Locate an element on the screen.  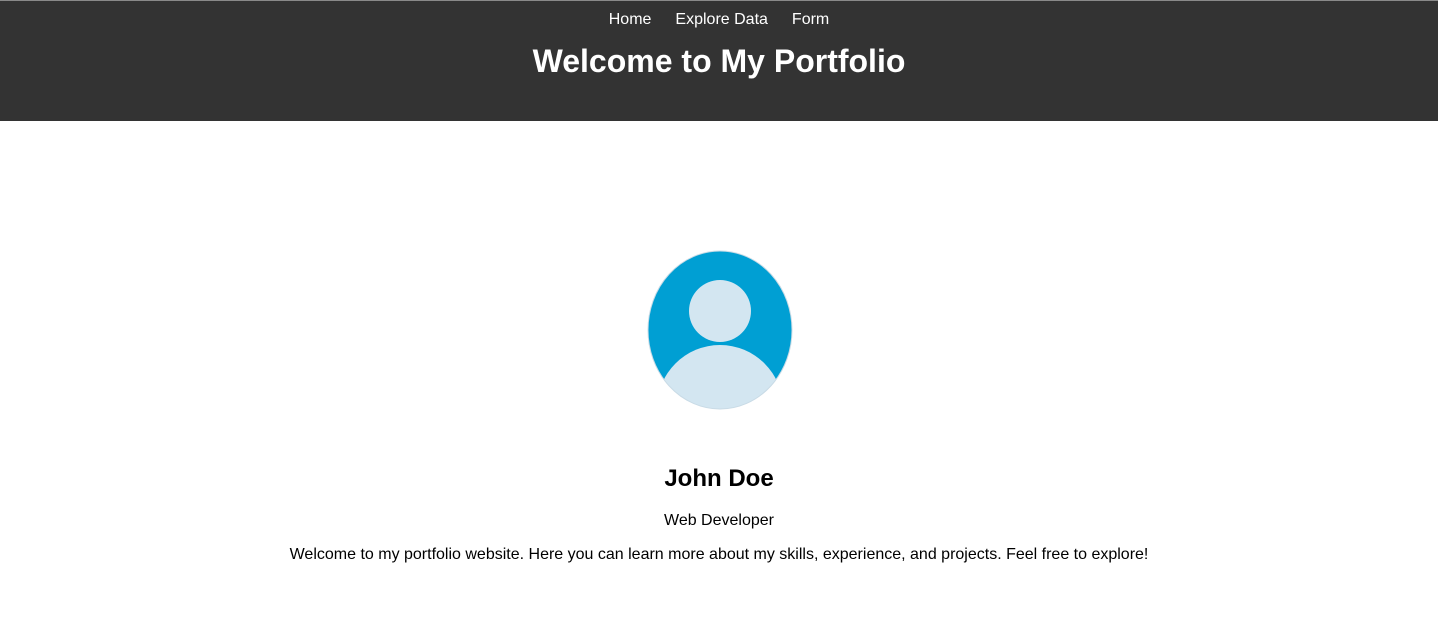
nav-link-explore-data: Explore Data is located at coordinates (721, 20).